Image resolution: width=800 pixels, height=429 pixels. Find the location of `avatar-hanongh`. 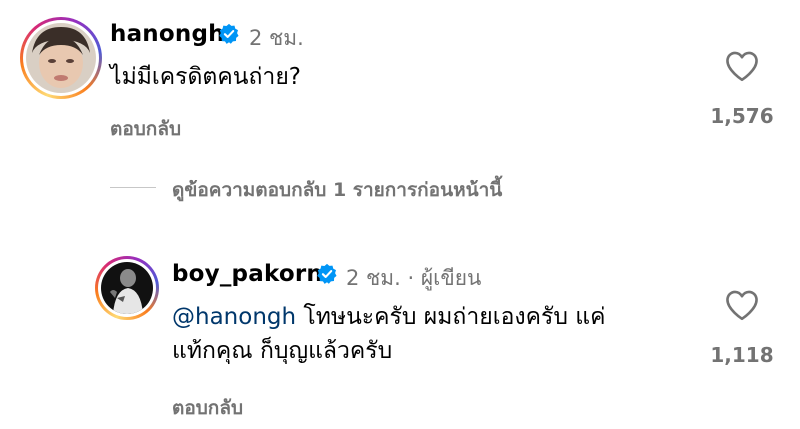

avatar-hanongh is located at coordinates (61, 58).